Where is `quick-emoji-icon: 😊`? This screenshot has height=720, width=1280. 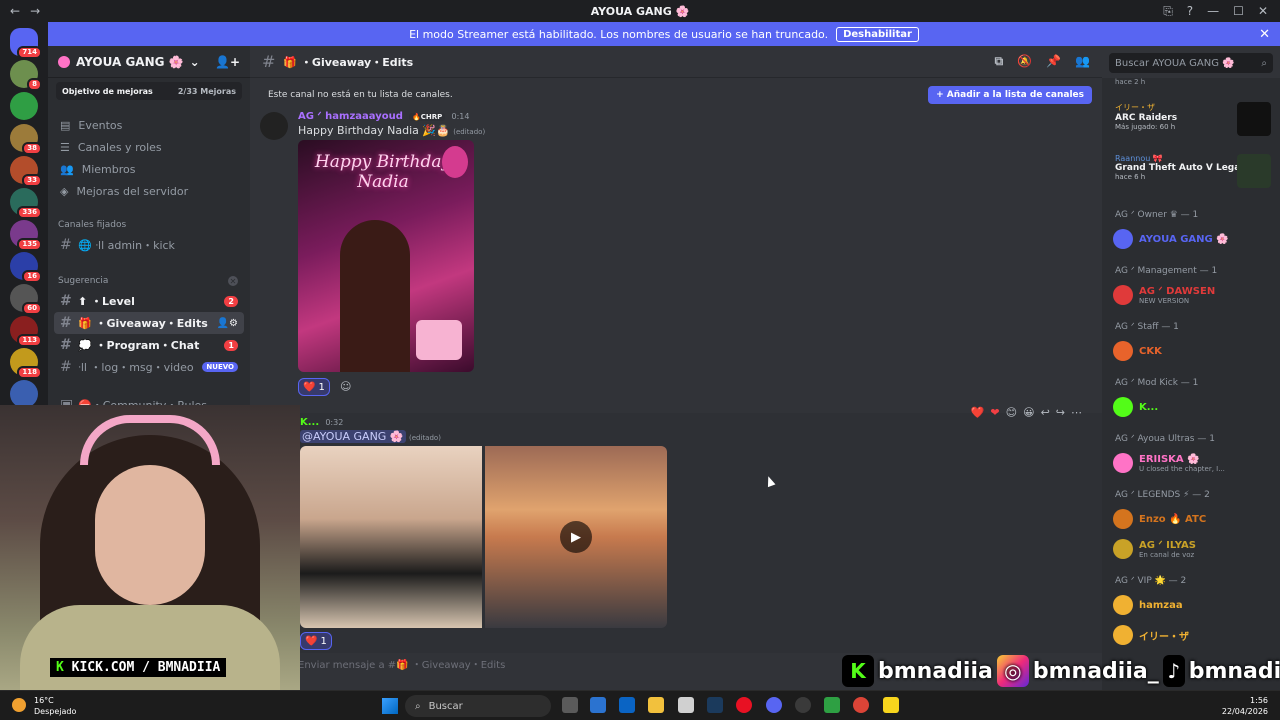
quick-emoji-icon: 😊 is located at coordinates (1011, 412).